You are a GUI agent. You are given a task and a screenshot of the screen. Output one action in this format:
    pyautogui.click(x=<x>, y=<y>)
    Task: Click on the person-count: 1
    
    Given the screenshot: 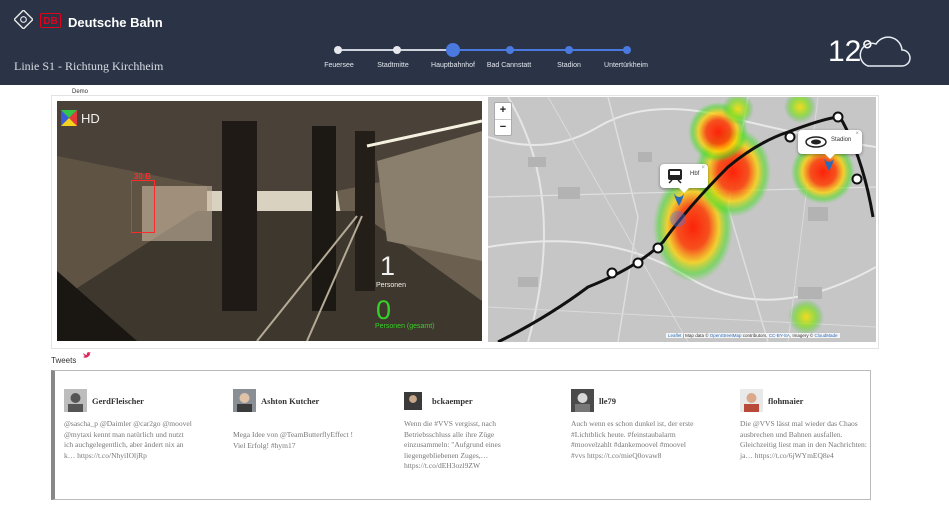 What is the action you would take?
    pyautogui.click(x=388, y=266)
    